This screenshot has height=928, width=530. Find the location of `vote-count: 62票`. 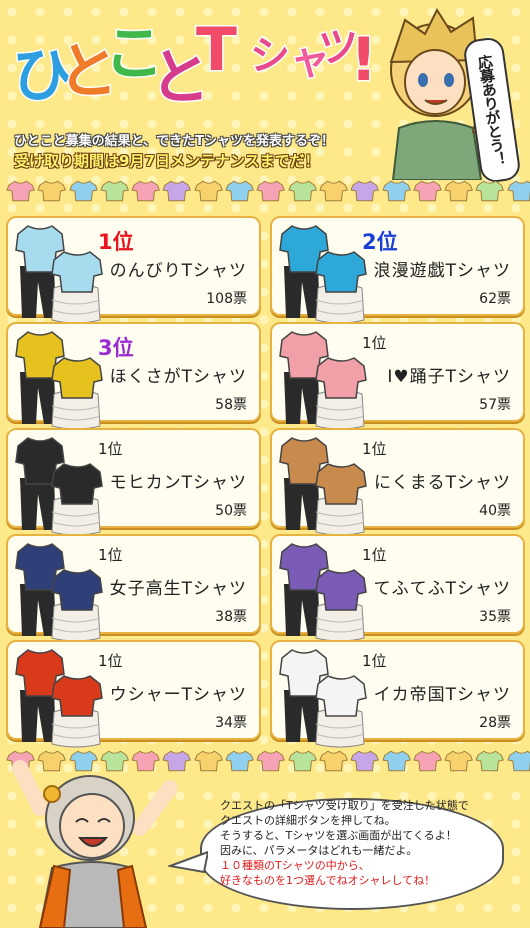

vote-count: 62票 is located at coordinates (495, 299).